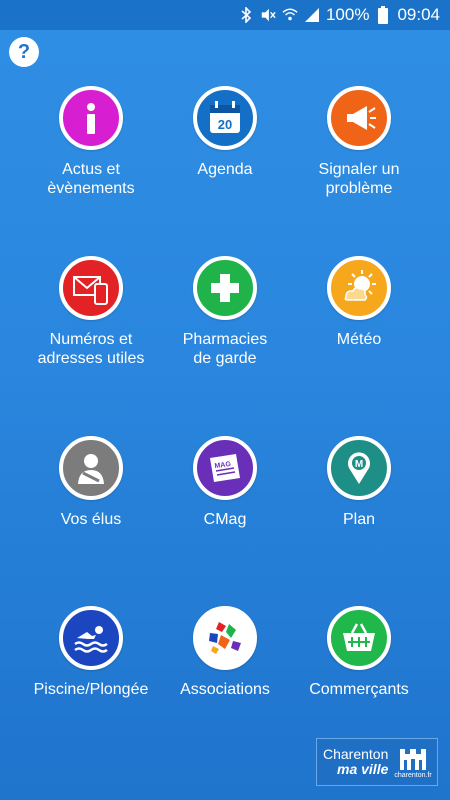 The width and height of the screenshot is (450, 800). I want to click on tile-meteo: Météo, so click(359, 321).